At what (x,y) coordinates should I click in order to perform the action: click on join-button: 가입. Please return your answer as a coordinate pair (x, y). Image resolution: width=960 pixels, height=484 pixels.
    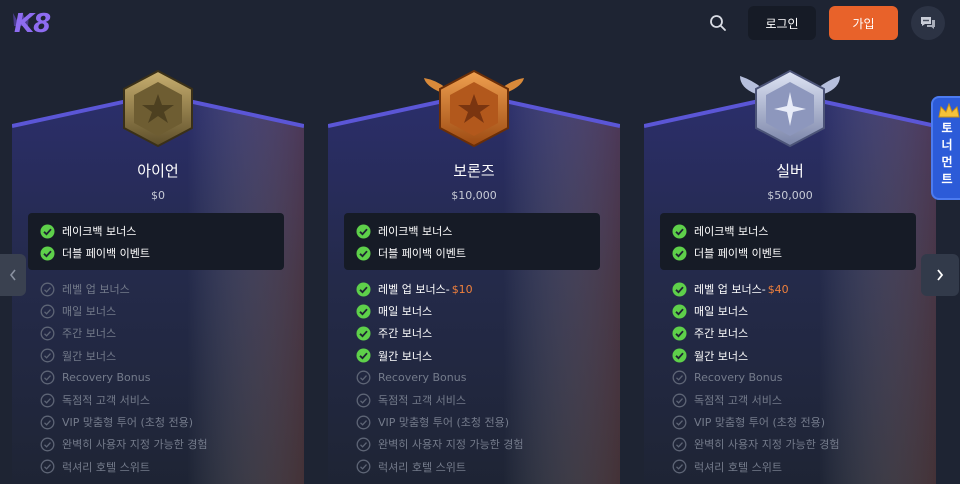
    Looking at the image, I should click on (863, 23).